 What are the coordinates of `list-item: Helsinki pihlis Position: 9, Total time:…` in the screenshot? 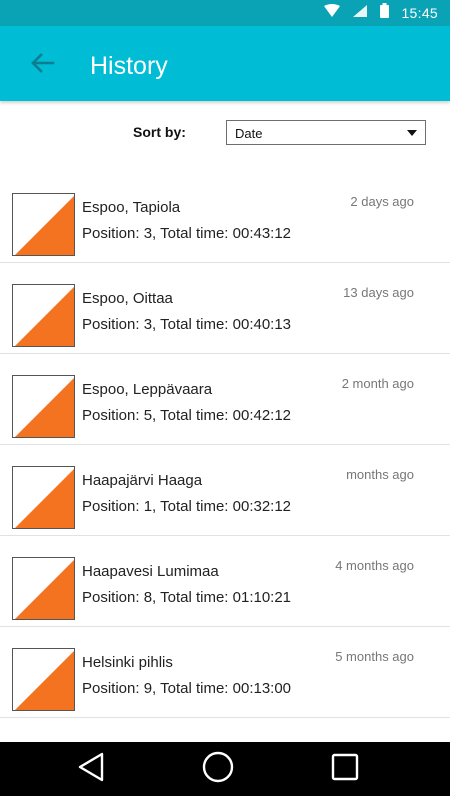 It's located at (225, 672).